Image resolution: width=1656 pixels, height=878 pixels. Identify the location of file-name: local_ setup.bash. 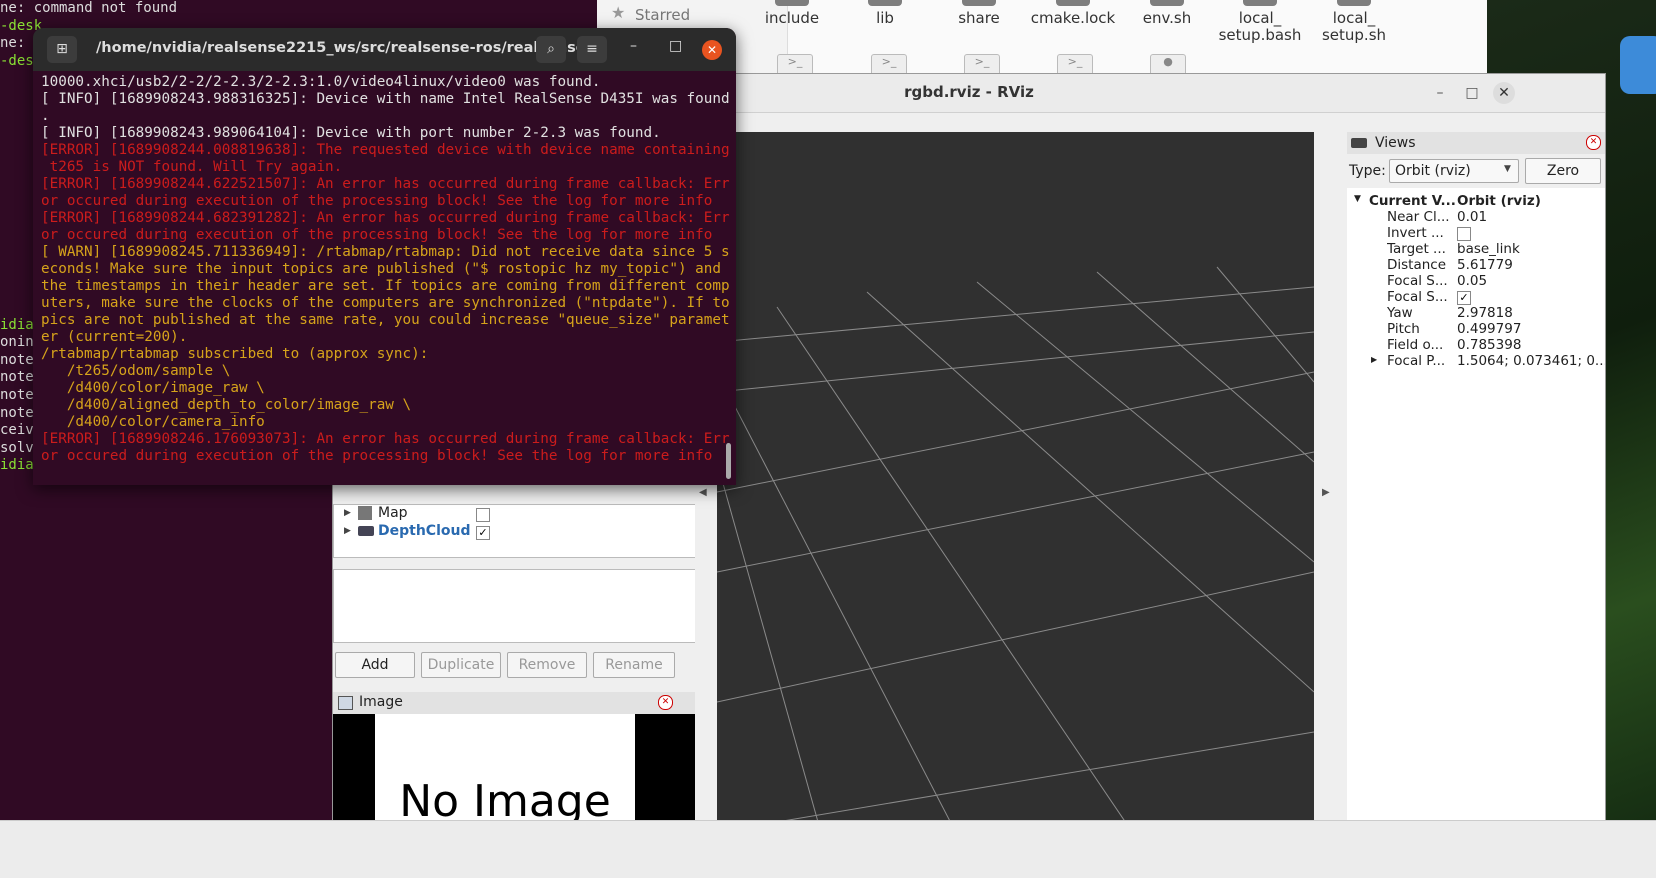
(1260, 26).